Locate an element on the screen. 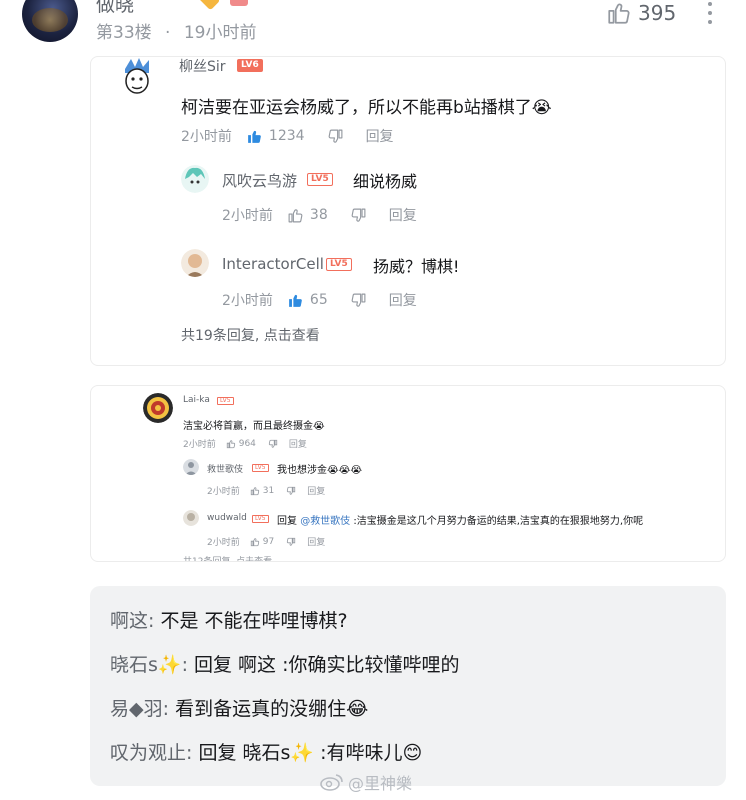 The image size is (746, 800). comment-meta: 2小时前 65 回复 is located at coordinates (319, 300).